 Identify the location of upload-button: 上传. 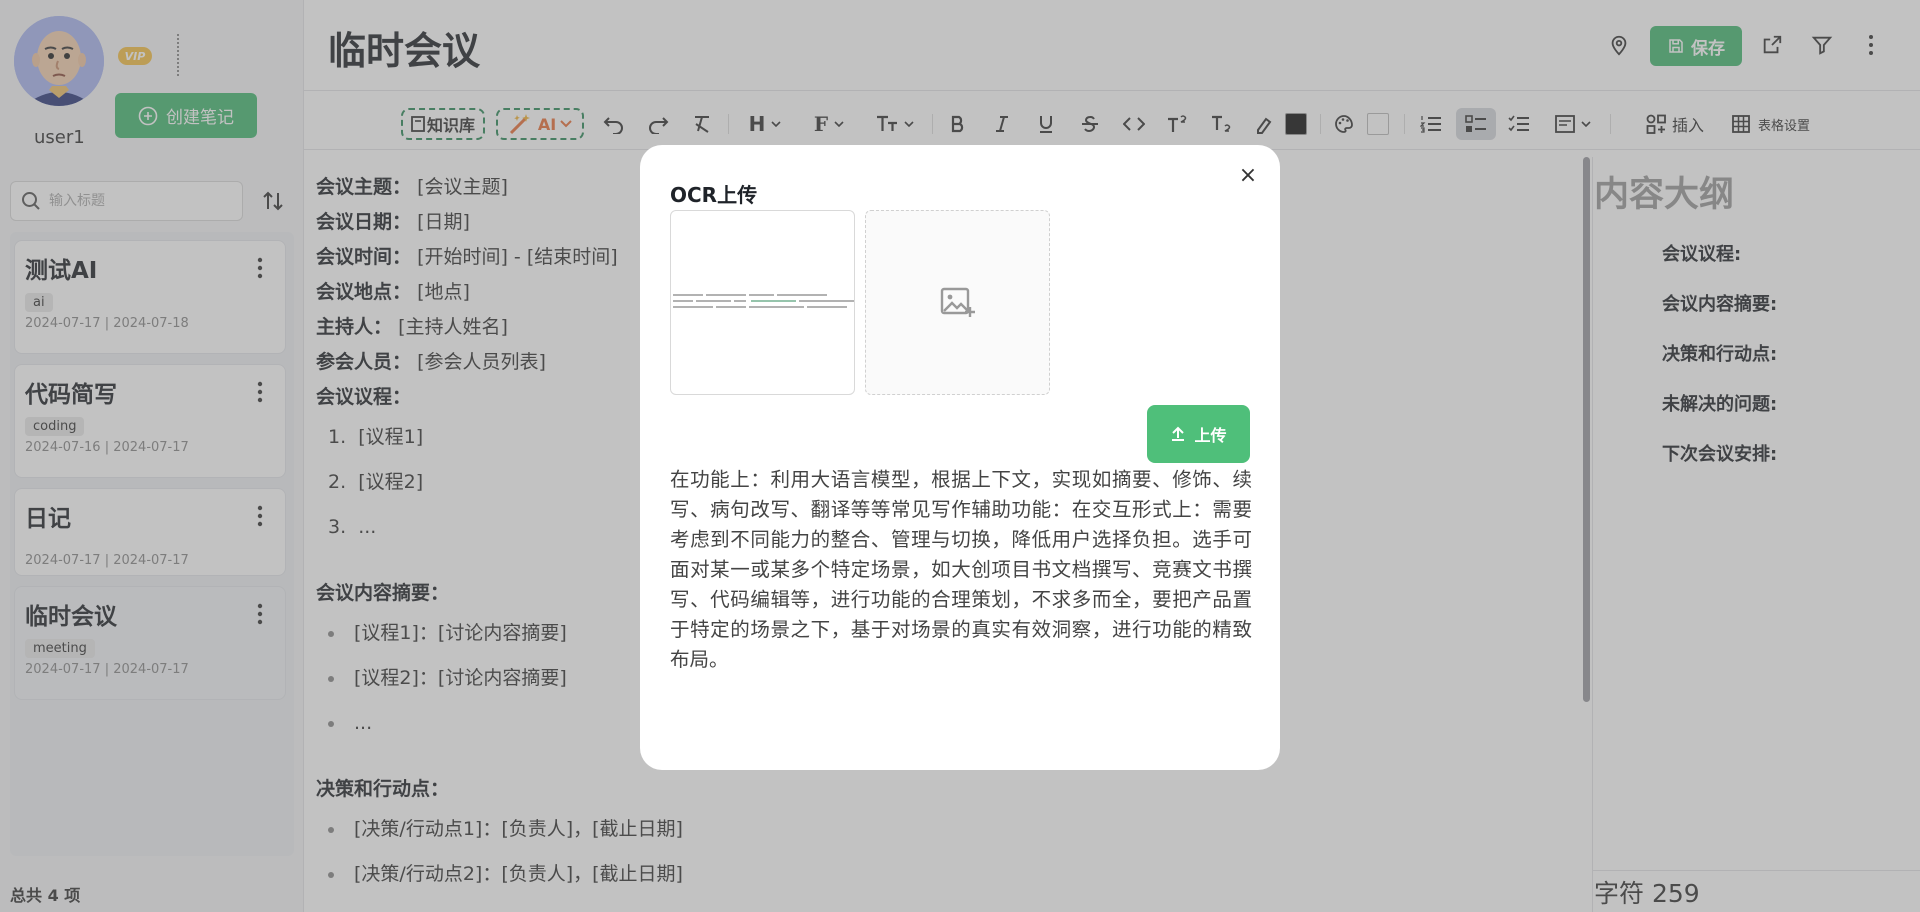
(1198, 434).